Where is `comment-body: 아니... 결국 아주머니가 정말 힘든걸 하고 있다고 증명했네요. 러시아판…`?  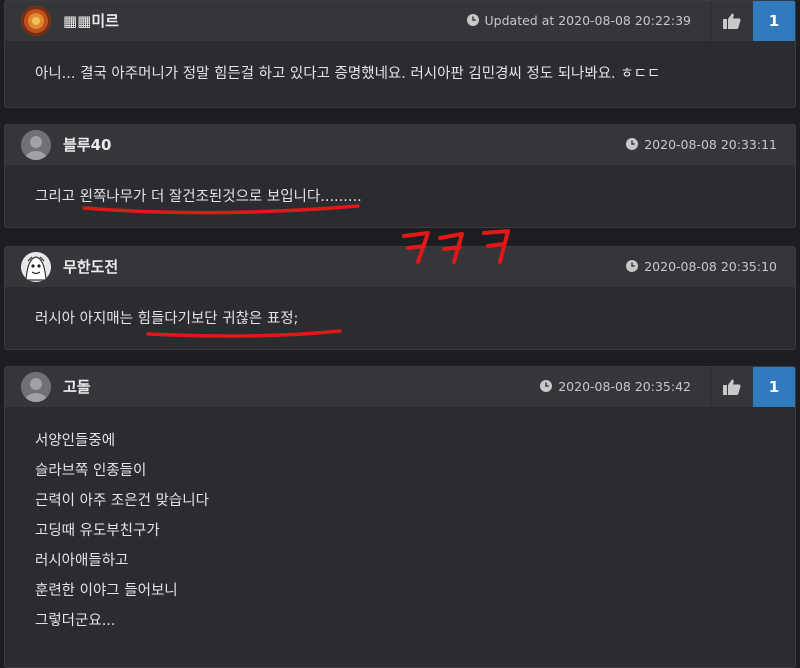
comment-body: 아니... 결국 아주머니가 정말 힘든걸 하고 있다고 증명했네요. 러시아판… is located at coordinates (400, 65).